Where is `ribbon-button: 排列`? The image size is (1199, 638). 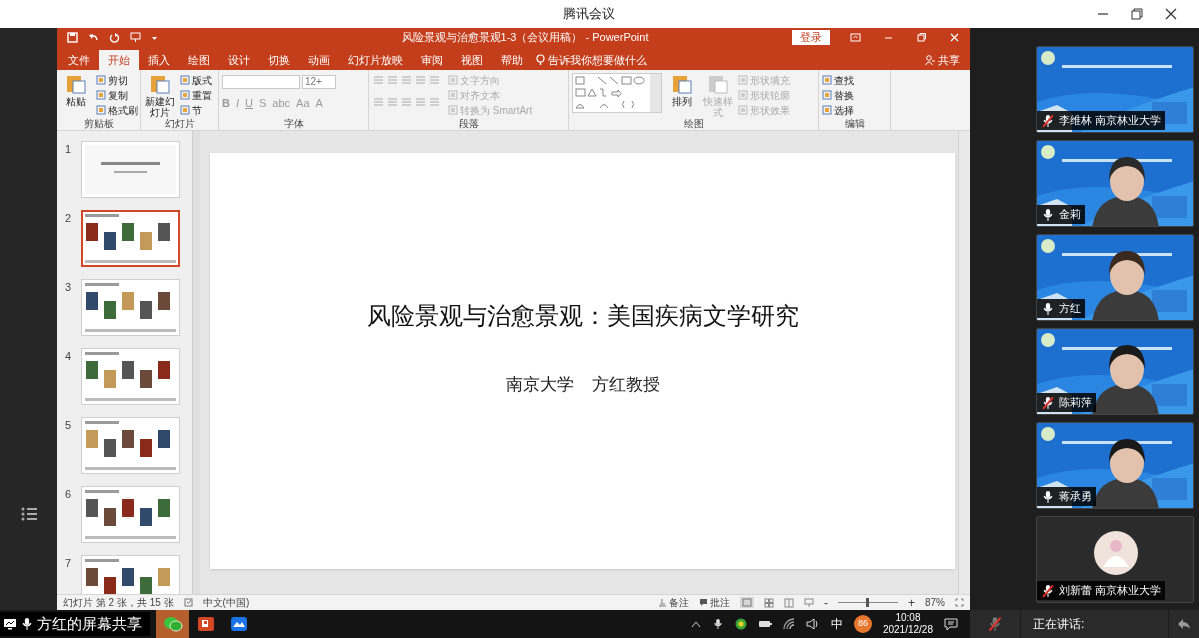 ribbon-button: 排列 is located at coordinates (682, 95).